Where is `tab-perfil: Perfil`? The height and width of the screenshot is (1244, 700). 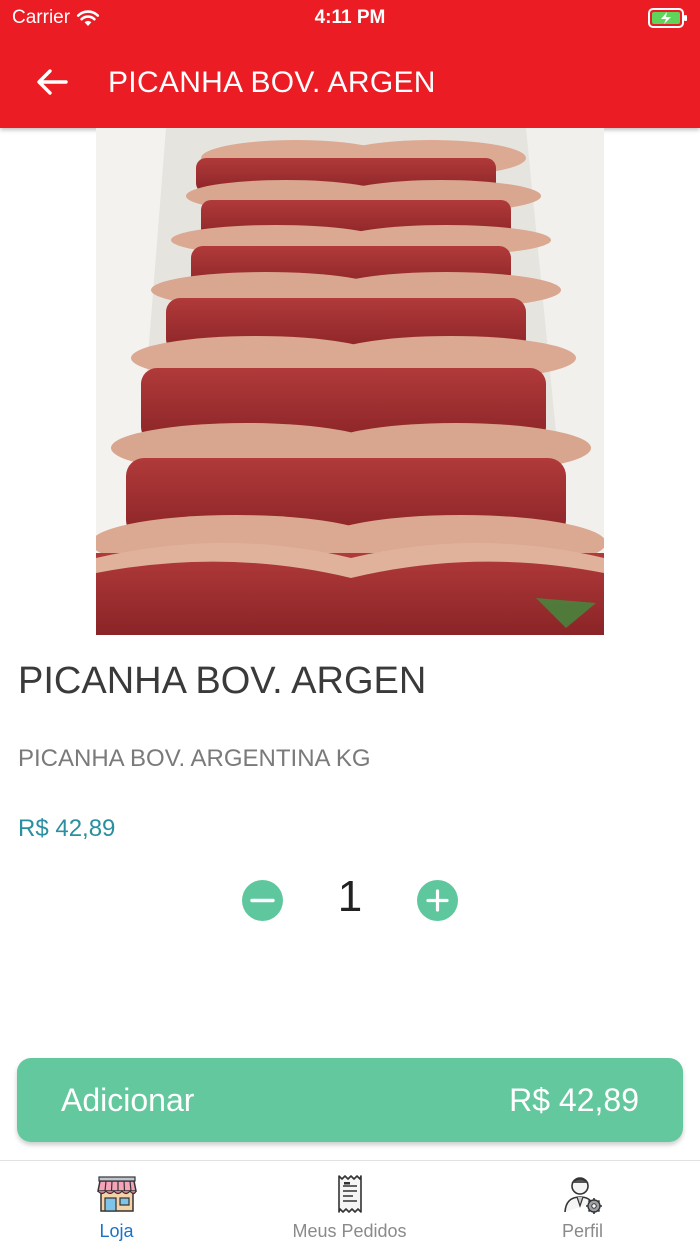
tab-perfil: Perfil is located at coordinates (582, 1202).